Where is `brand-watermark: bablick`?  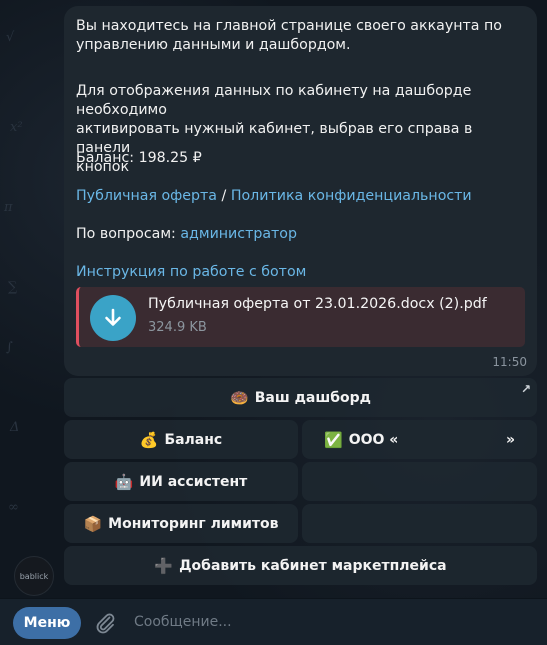
brand-watermark: bablick is located at coordinates (34, 576).